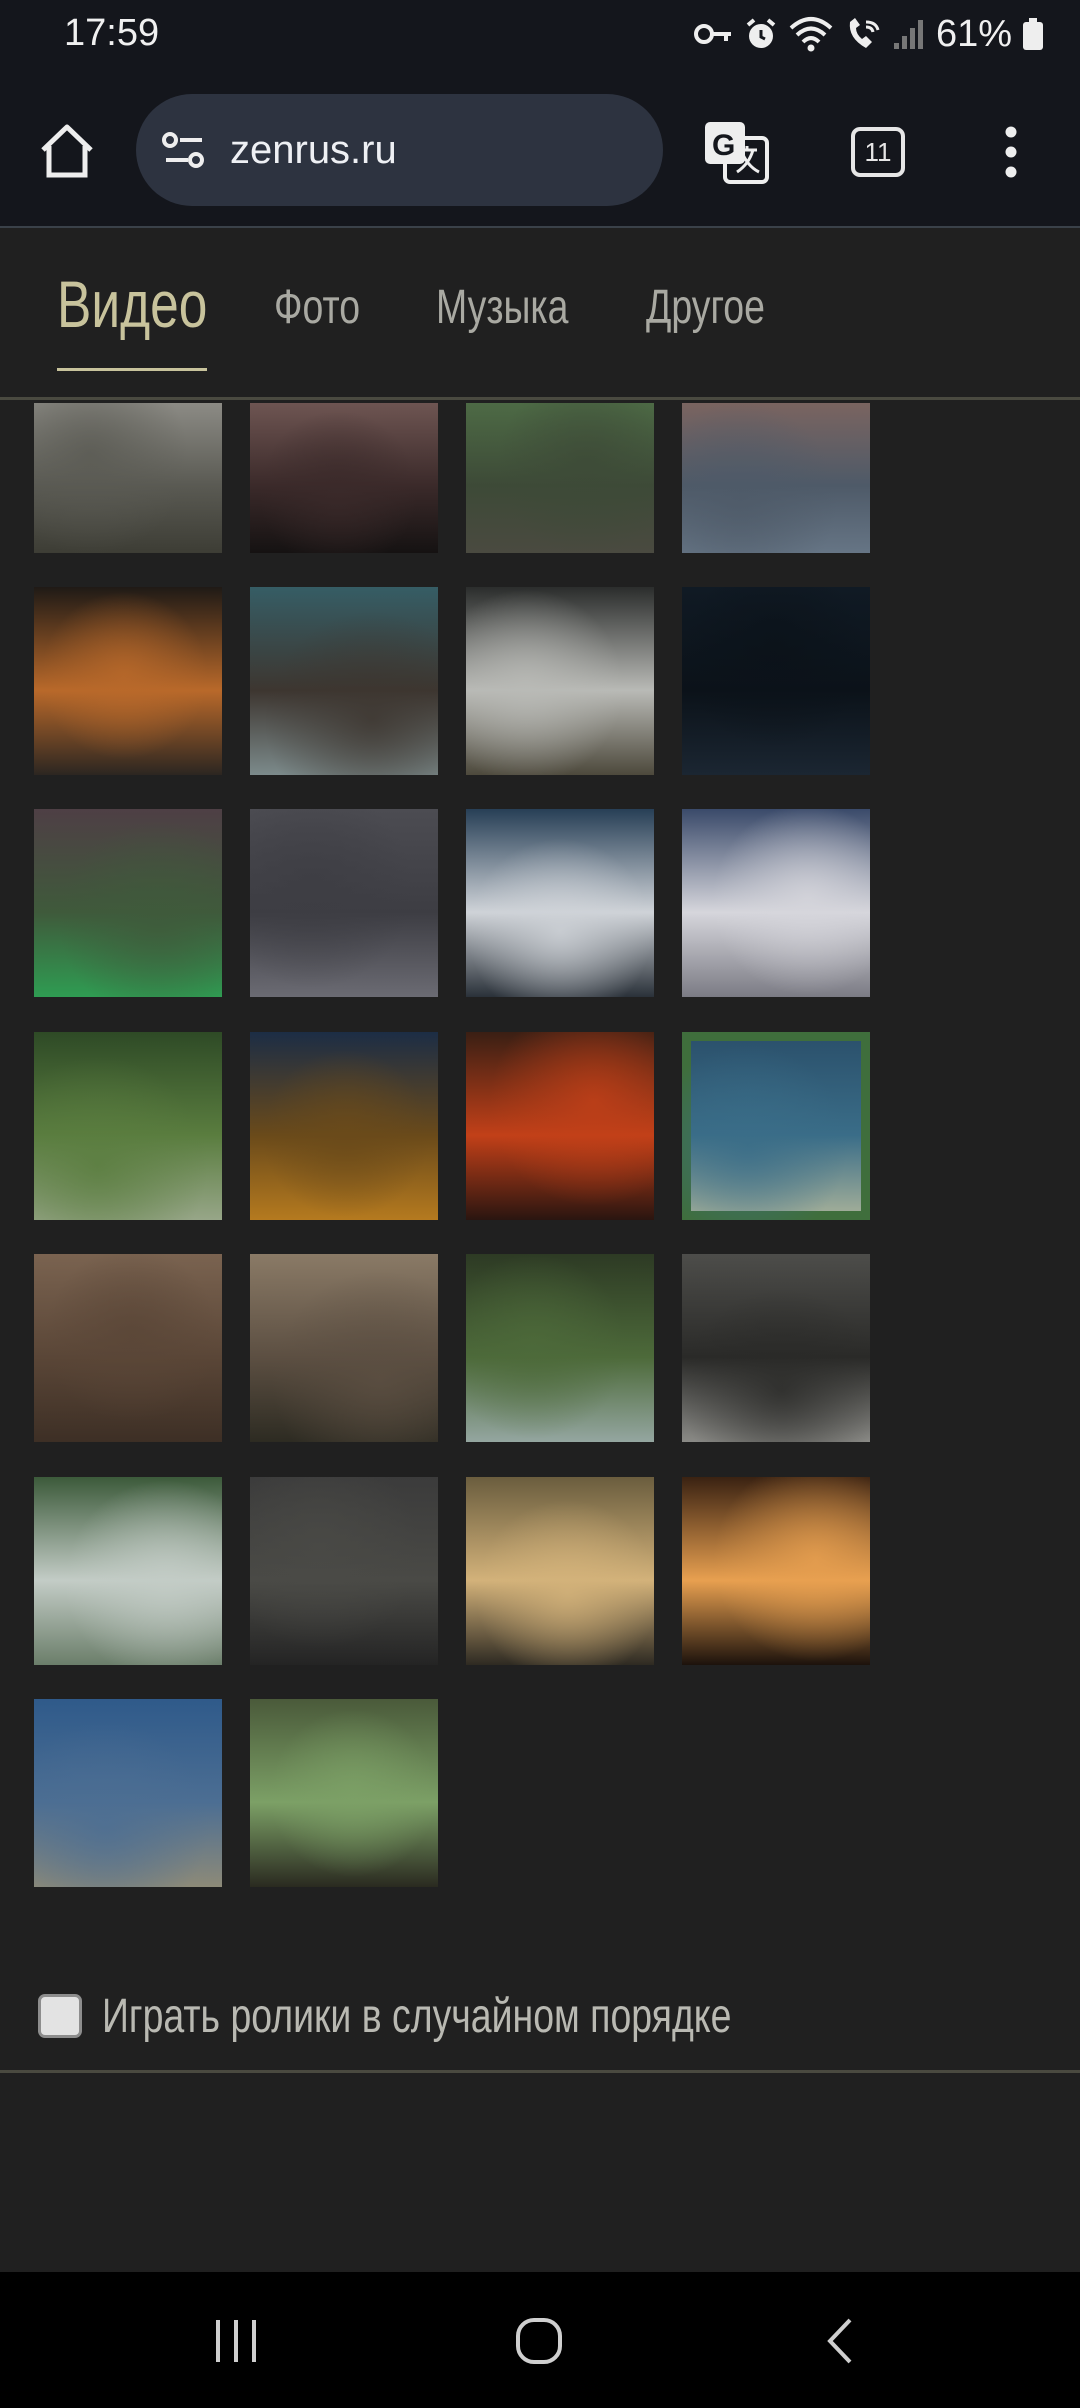 The image size is (1080, 2408). What do you see at coordinates (132, 369) in the screenshot?
I see `active-tab-underline` at bounding box center [132, 369].